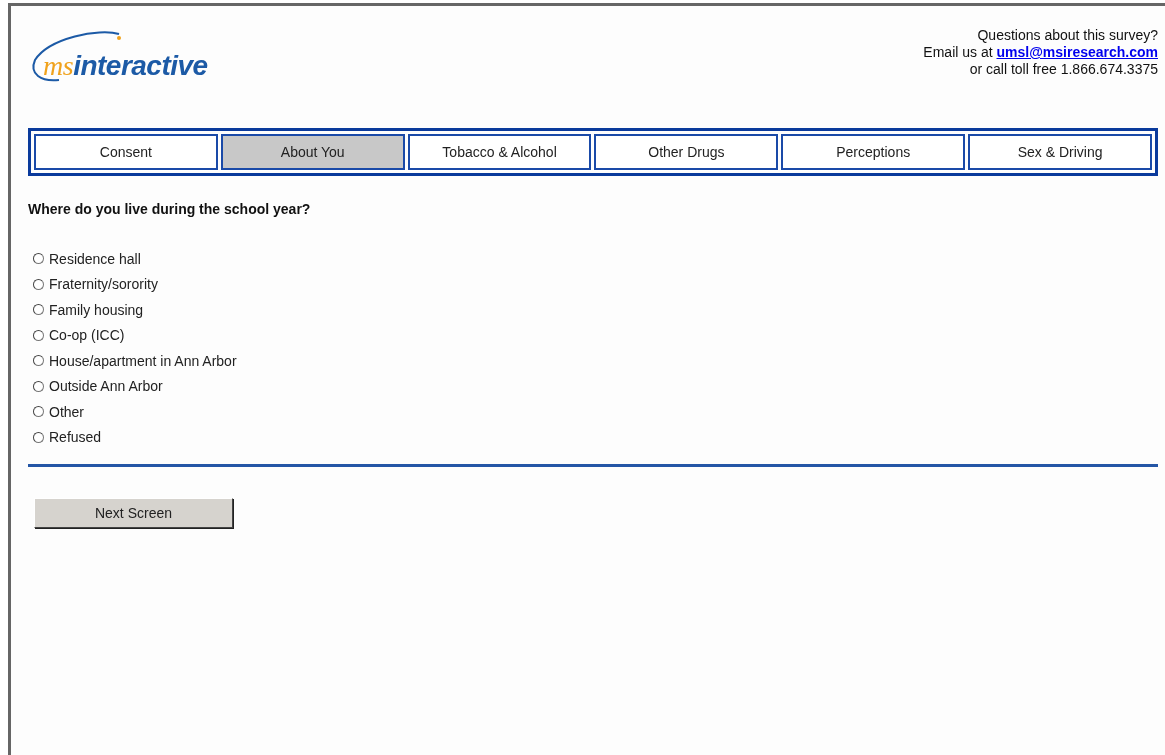  Describe the element at coordinates (133, 513) in the screenshot. I see `next-screen-button: Next Screen` at that location.